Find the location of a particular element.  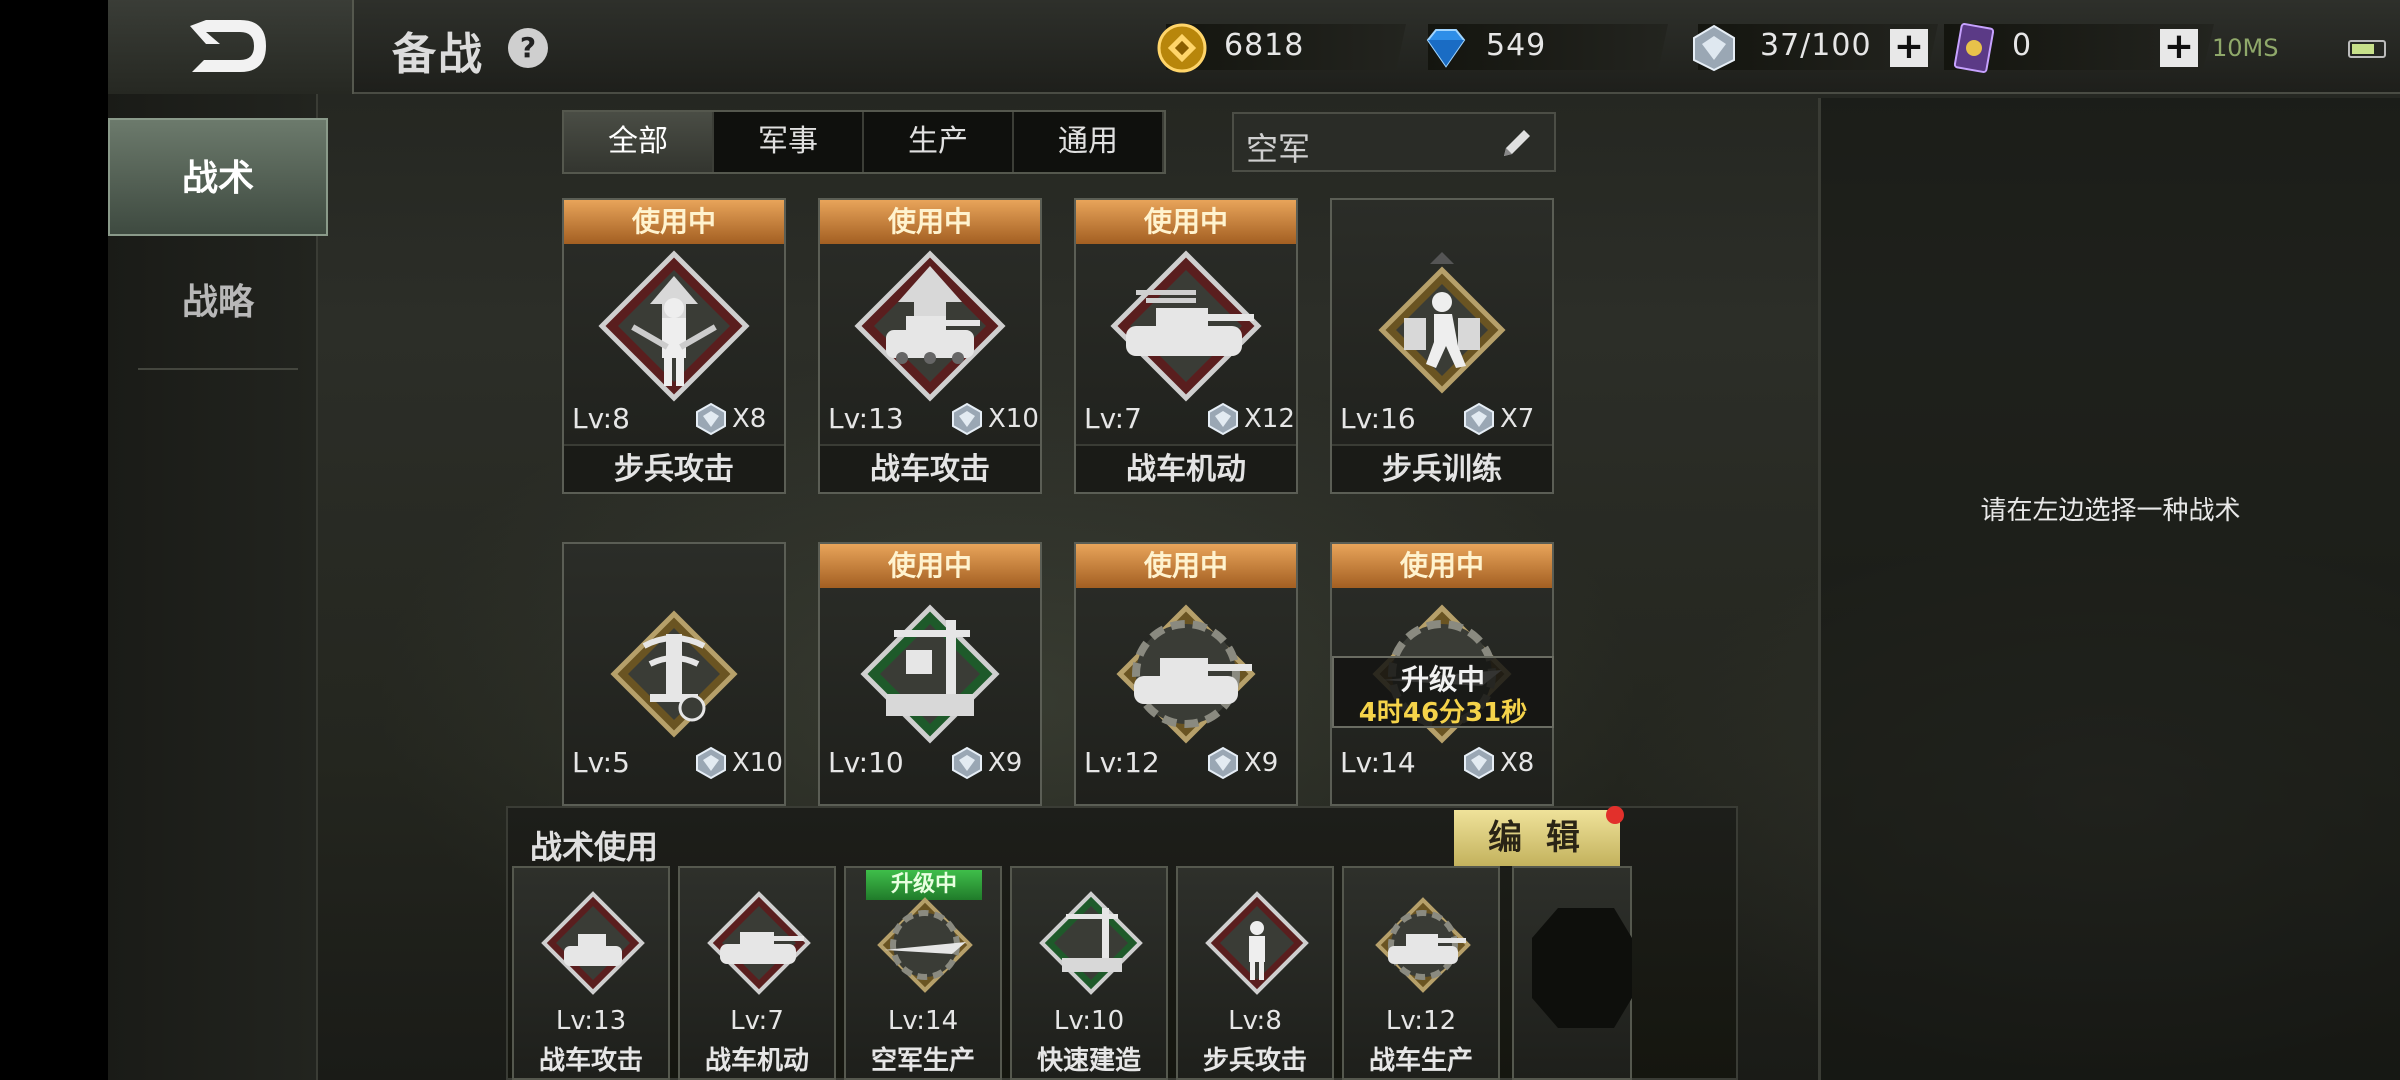

slot-level: Lv:8 is located at coordinates (1255, 1021).